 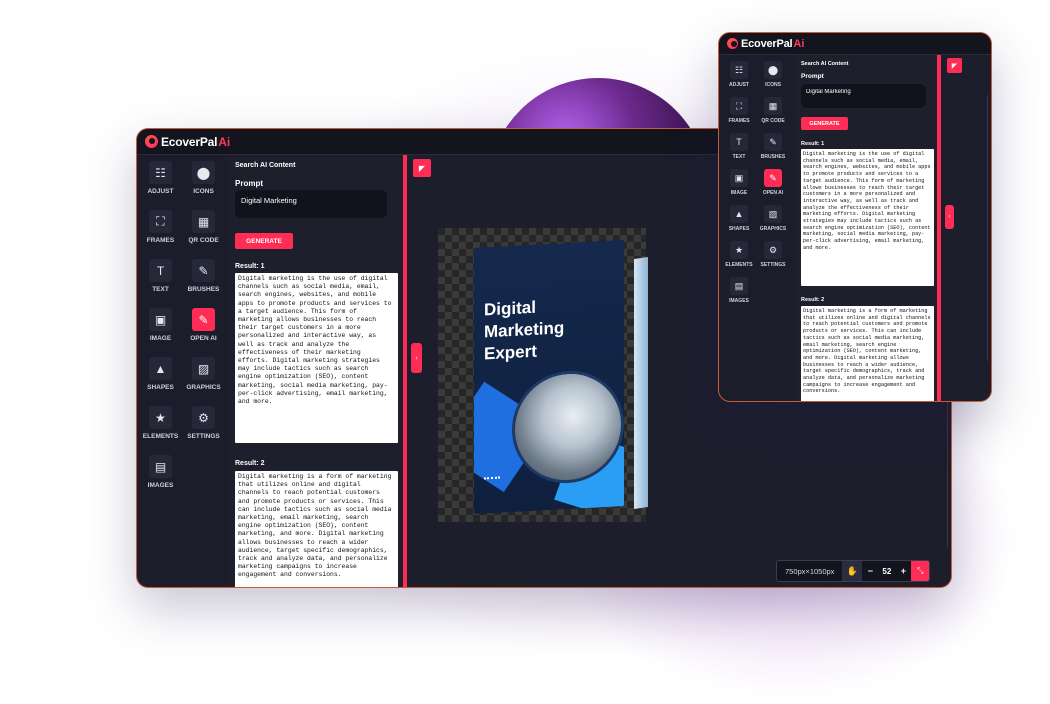 I want to click on book-mockup: Digital Marketing Expert, so click(x=561, y=377).